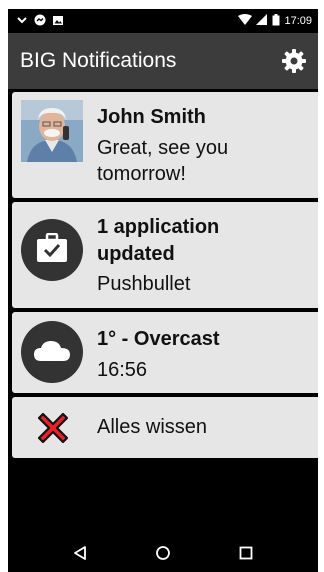 This screenshot has width=324, height=572. I want to click on app-title: BIG Notifications, so click(98, 60).